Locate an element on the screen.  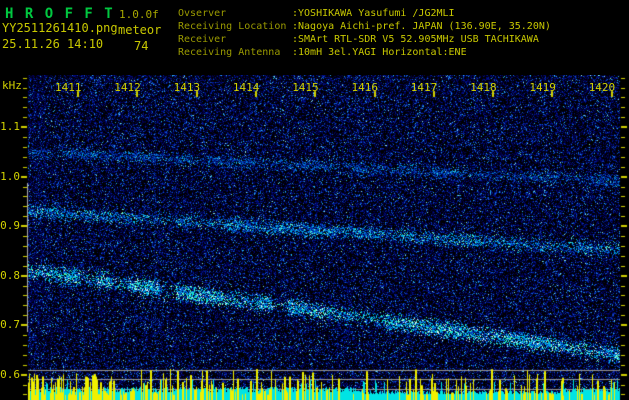
y-axis-unit-label: kHz is located at coordinates (12, 85).